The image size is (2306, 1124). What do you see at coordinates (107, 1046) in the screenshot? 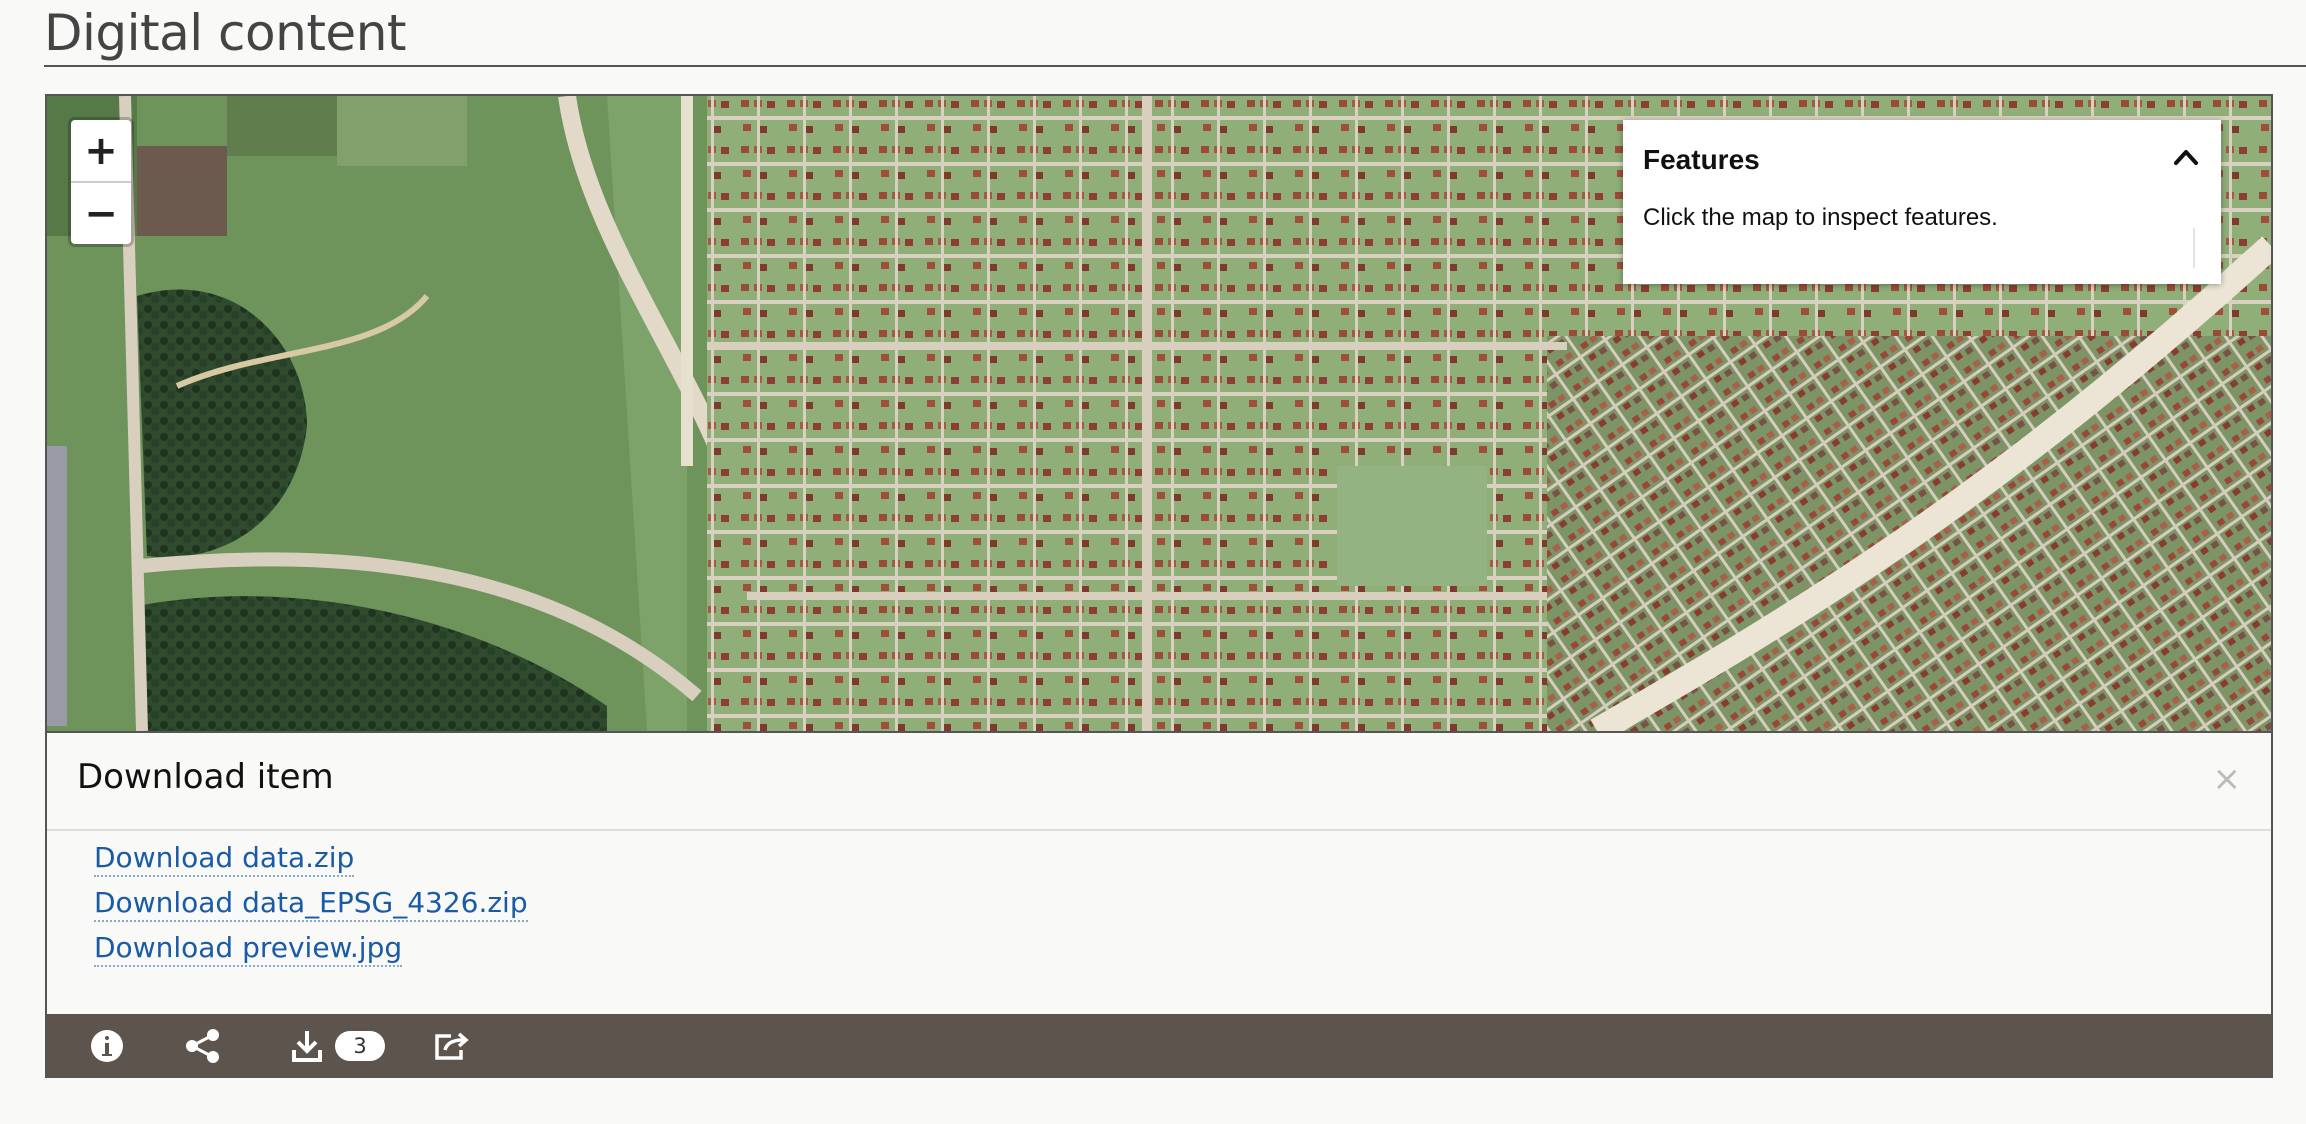
I see `info-icon` at bounding box center [107, 1046].